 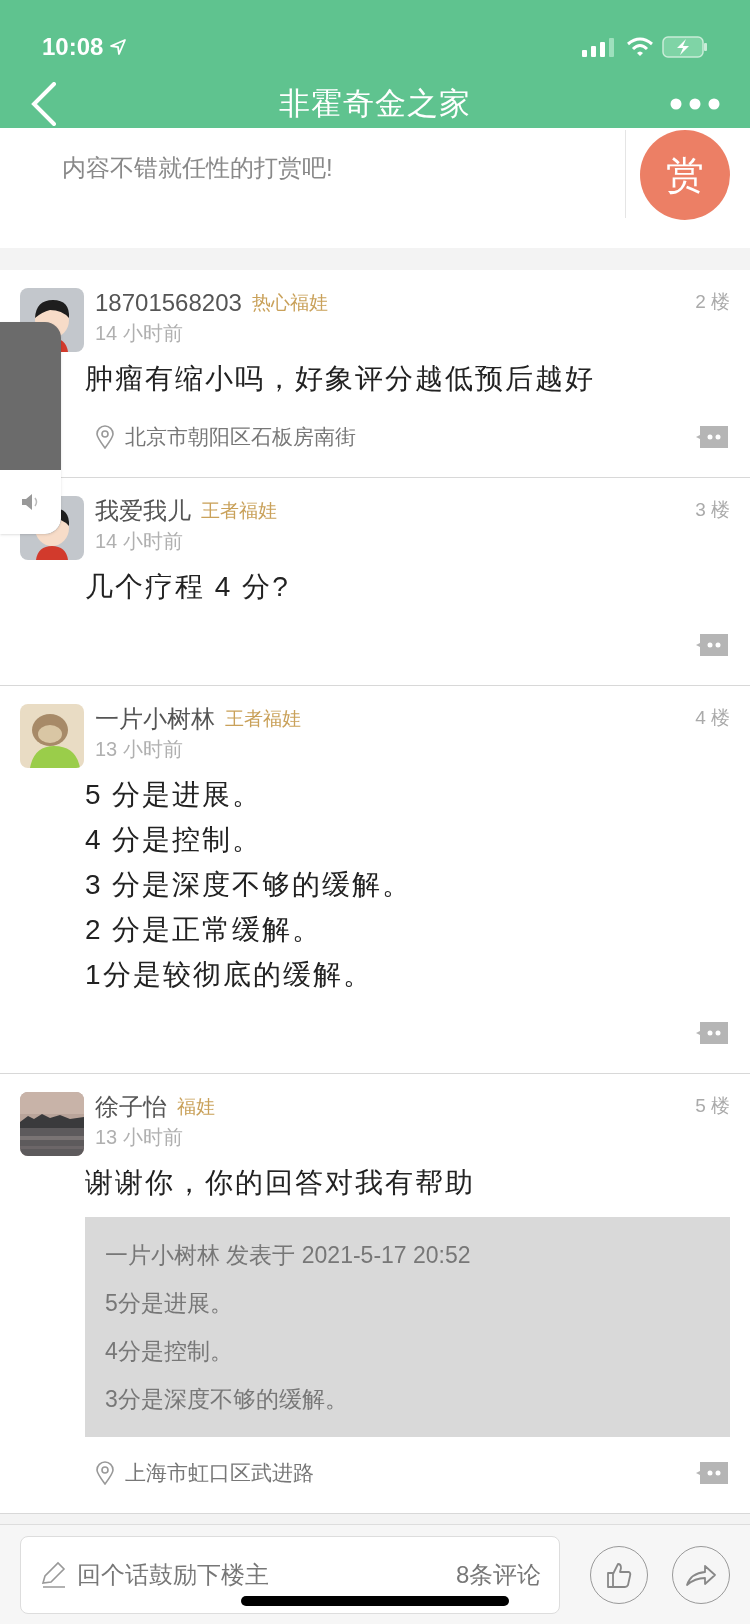 What do you see at coordinates (173, 1574) in the screenshot?
I see `reply-placeholder: 回个话鼓励下楼主` at bounding box center [173, 1574].